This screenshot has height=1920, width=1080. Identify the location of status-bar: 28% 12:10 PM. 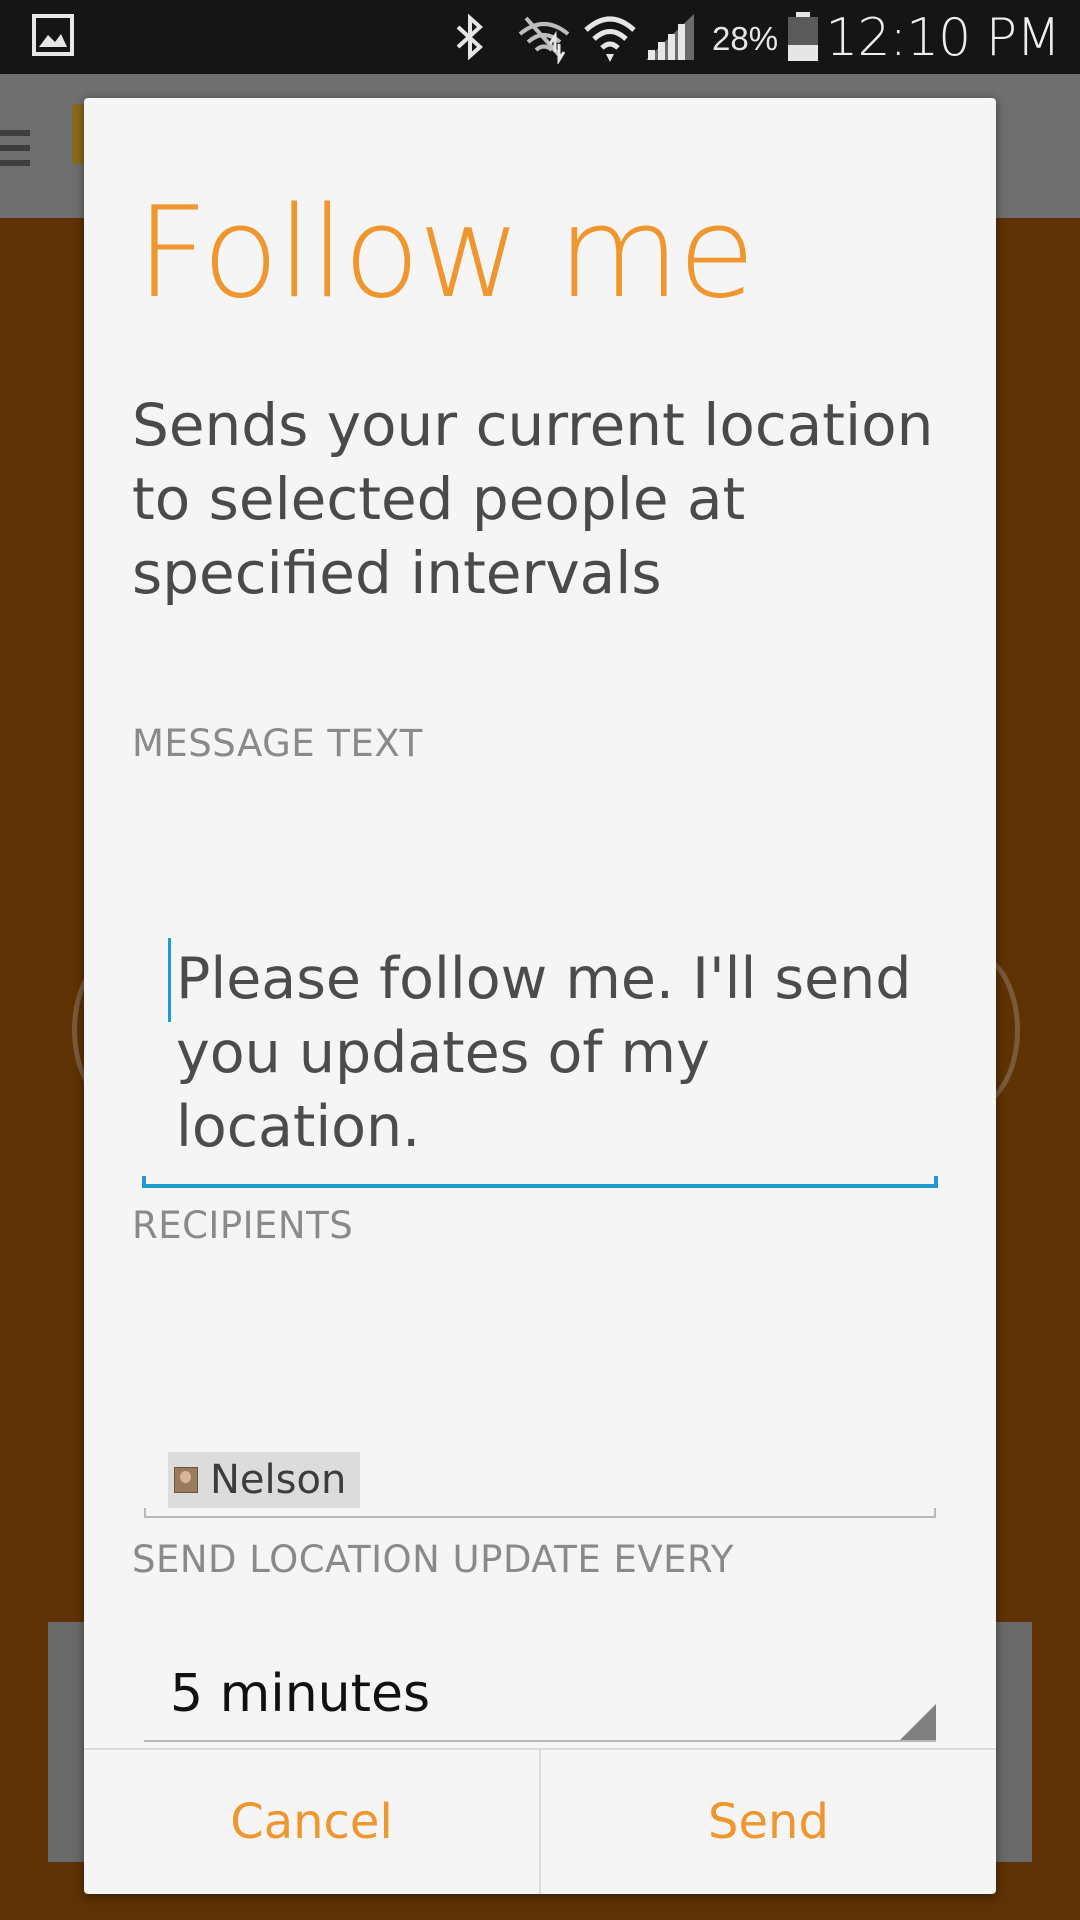
(540, 37).